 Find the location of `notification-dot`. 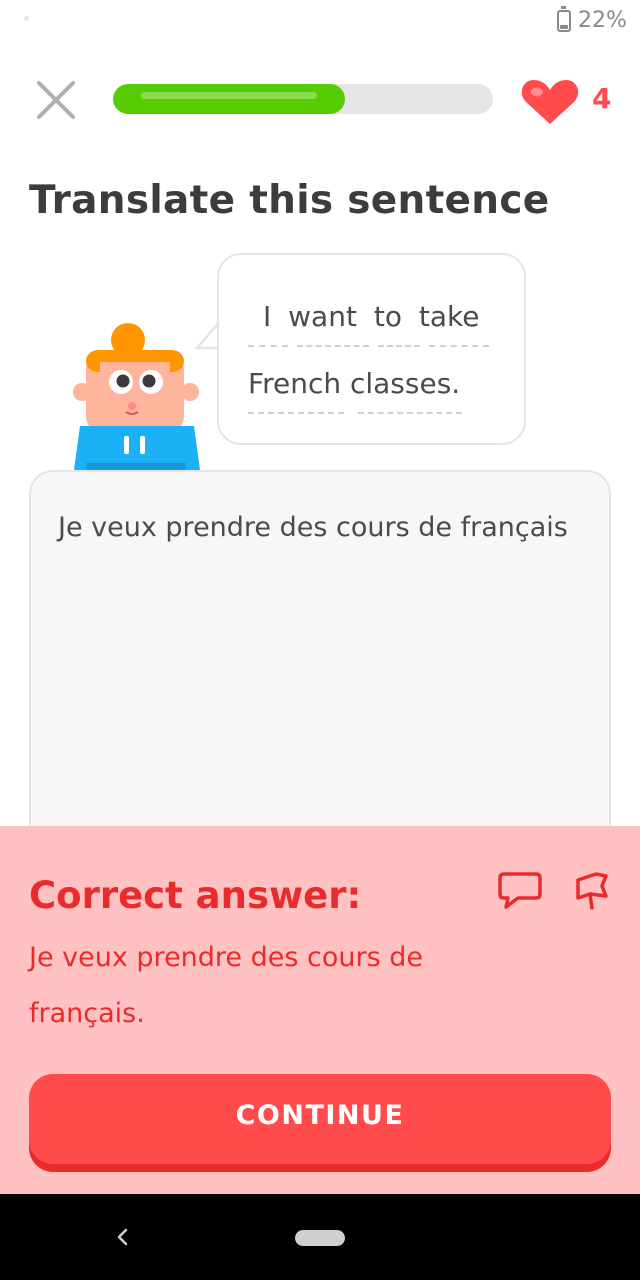

notification-dot is located at coordinates (26, 18).